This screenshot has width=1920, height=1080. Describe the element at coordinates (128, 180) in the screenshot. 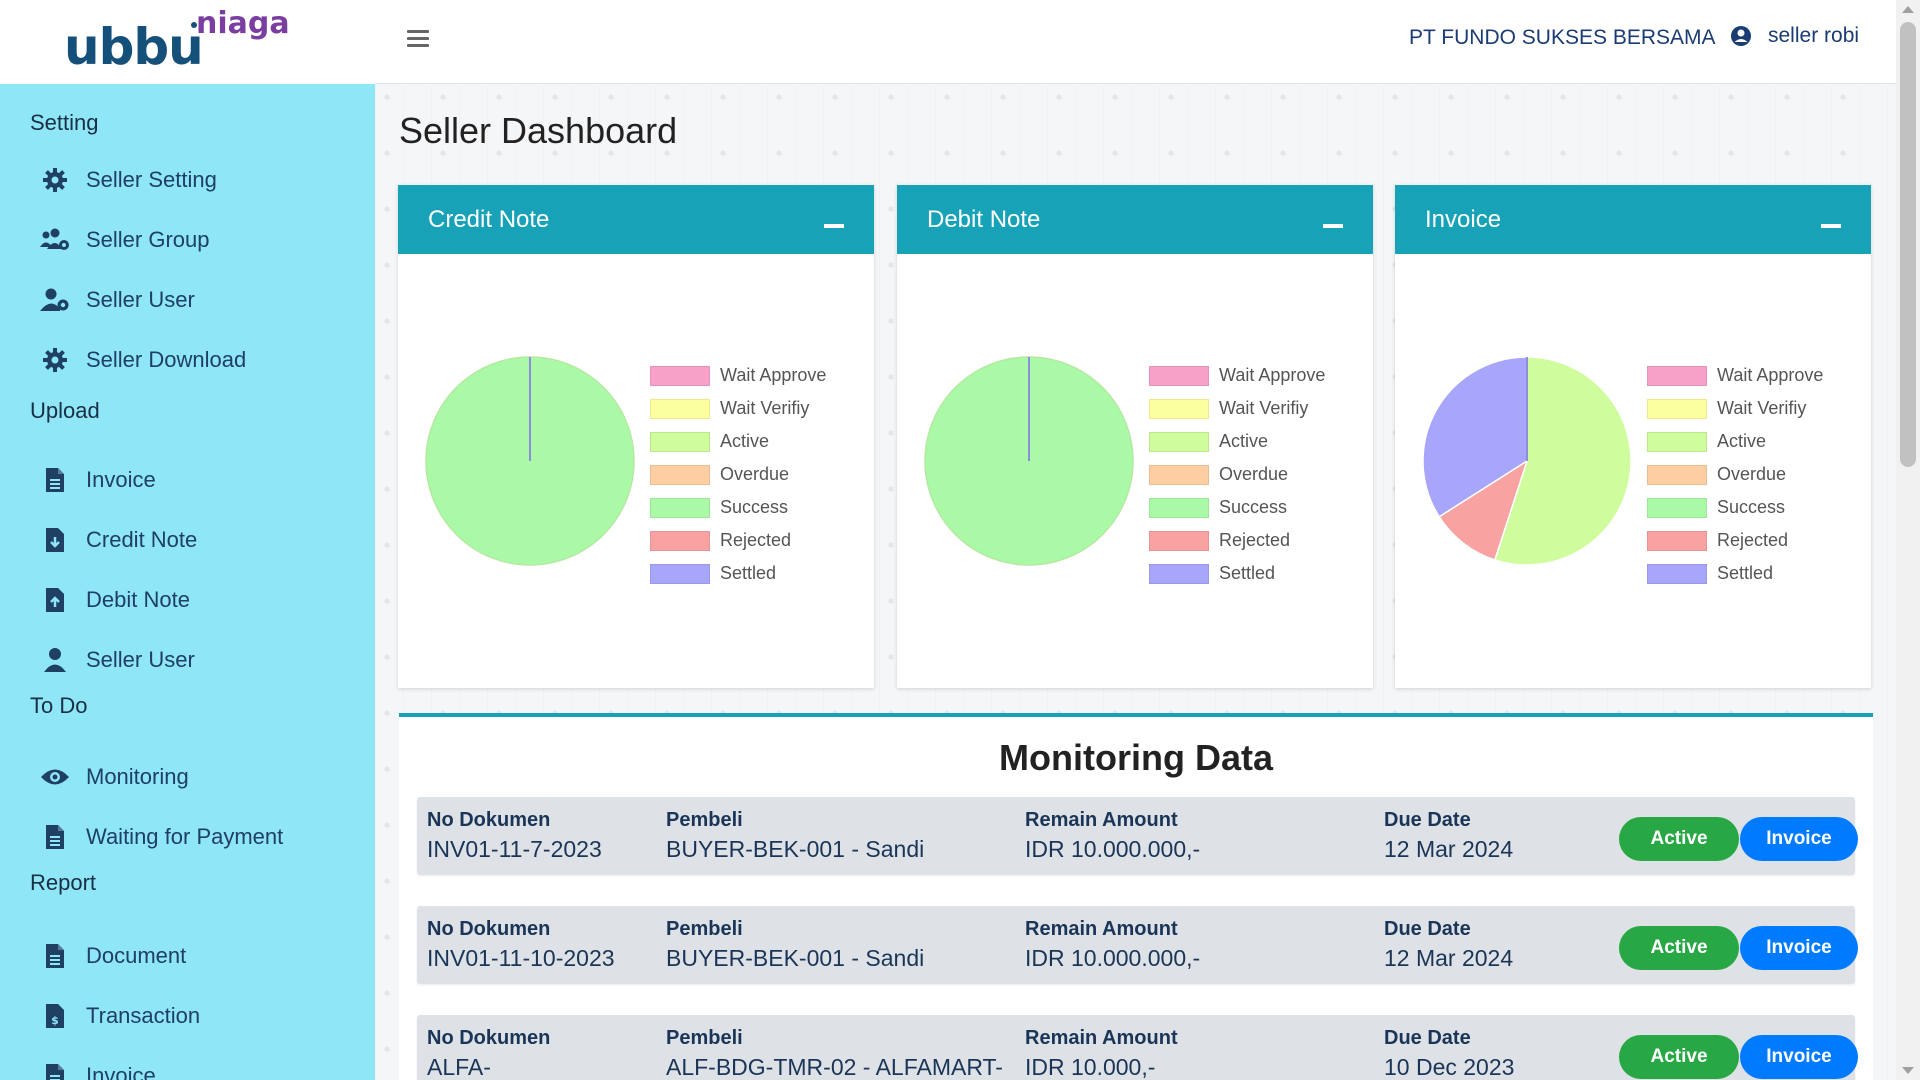

I see `sidebar-item-seller-setting: Seller Setting` at that location.